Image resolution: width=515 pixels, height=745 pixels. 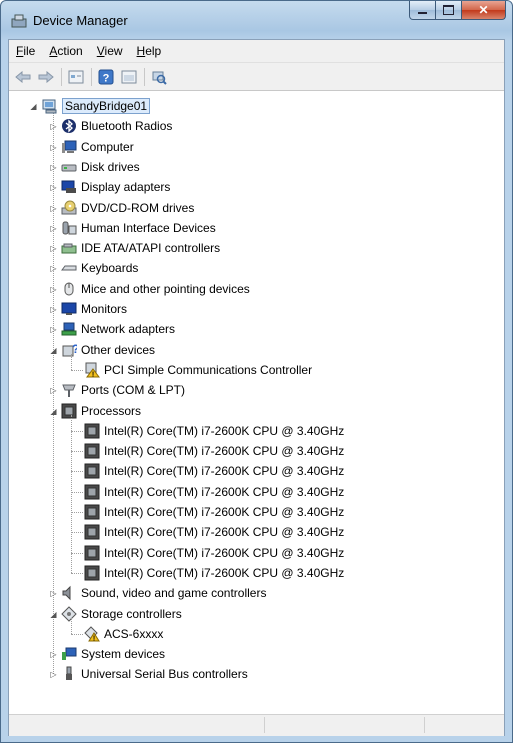 I want to click on tree-device-acs-6xxxx: ! ACS-6xxxx, so click(x=123, y=634).